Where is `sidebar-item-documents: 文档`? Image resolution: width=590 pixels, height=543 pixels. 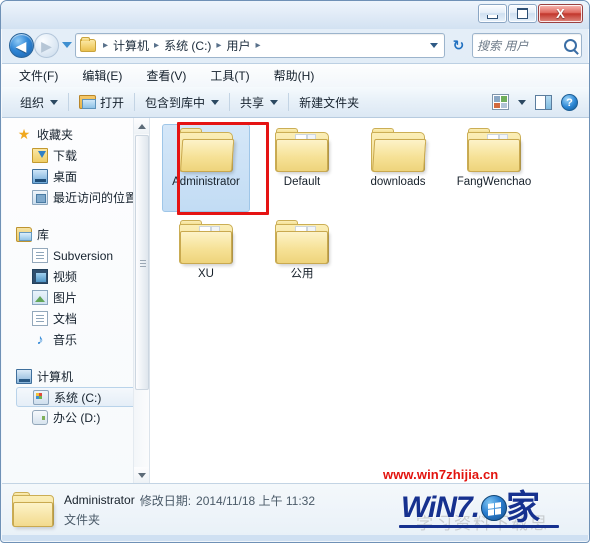
sidebar-item-documents: 文档 is located at coordinates (75, 318).